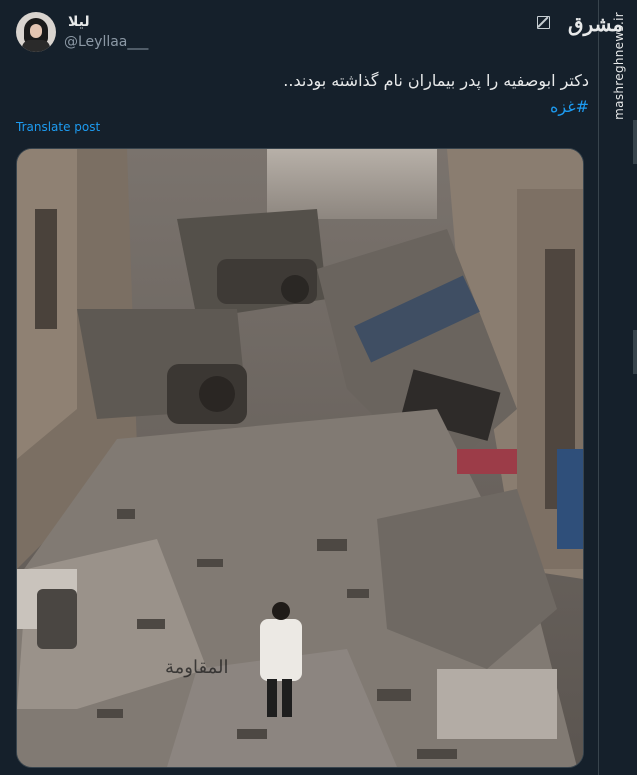  I want to click on display-name: لیلا, so click(79, 22).